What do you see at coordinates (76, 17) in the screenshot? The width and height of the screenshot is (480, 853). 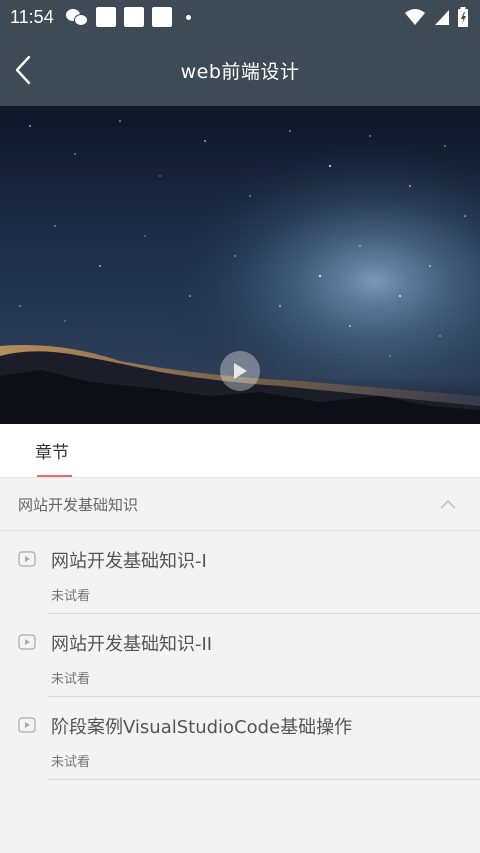 I see `wechat-icon` at bounding box center [76, 17].